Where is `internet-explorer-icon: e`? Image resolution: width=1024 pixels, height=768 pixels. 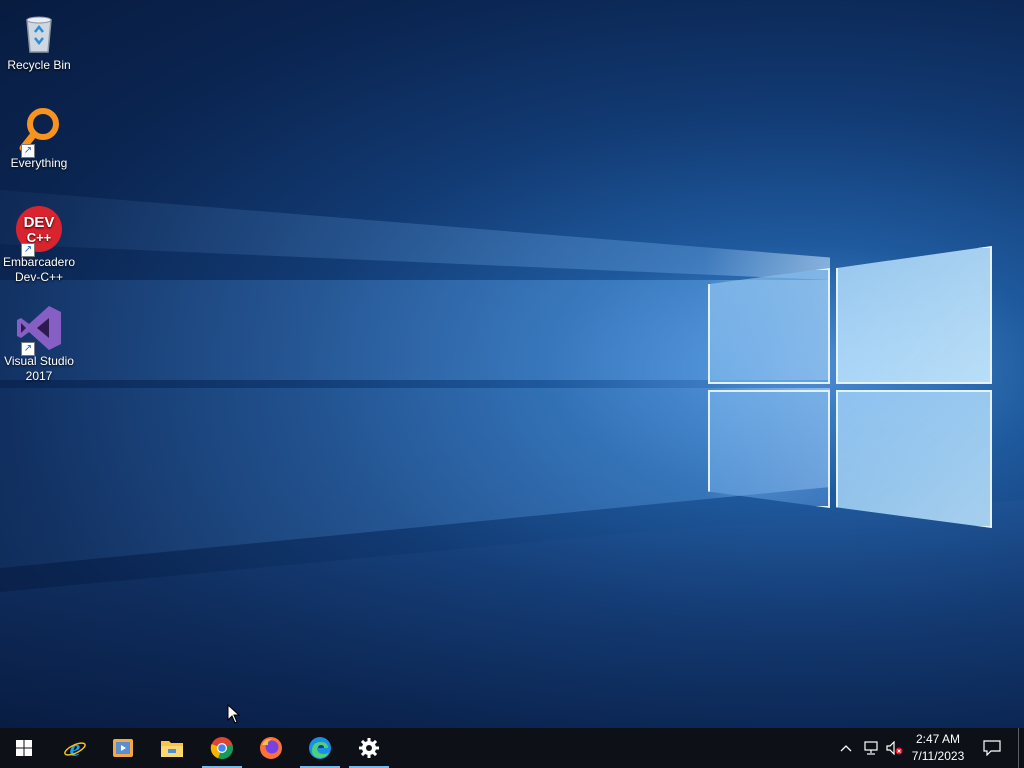
internet-explorer-icon: e is located at coordinates (75, 748).